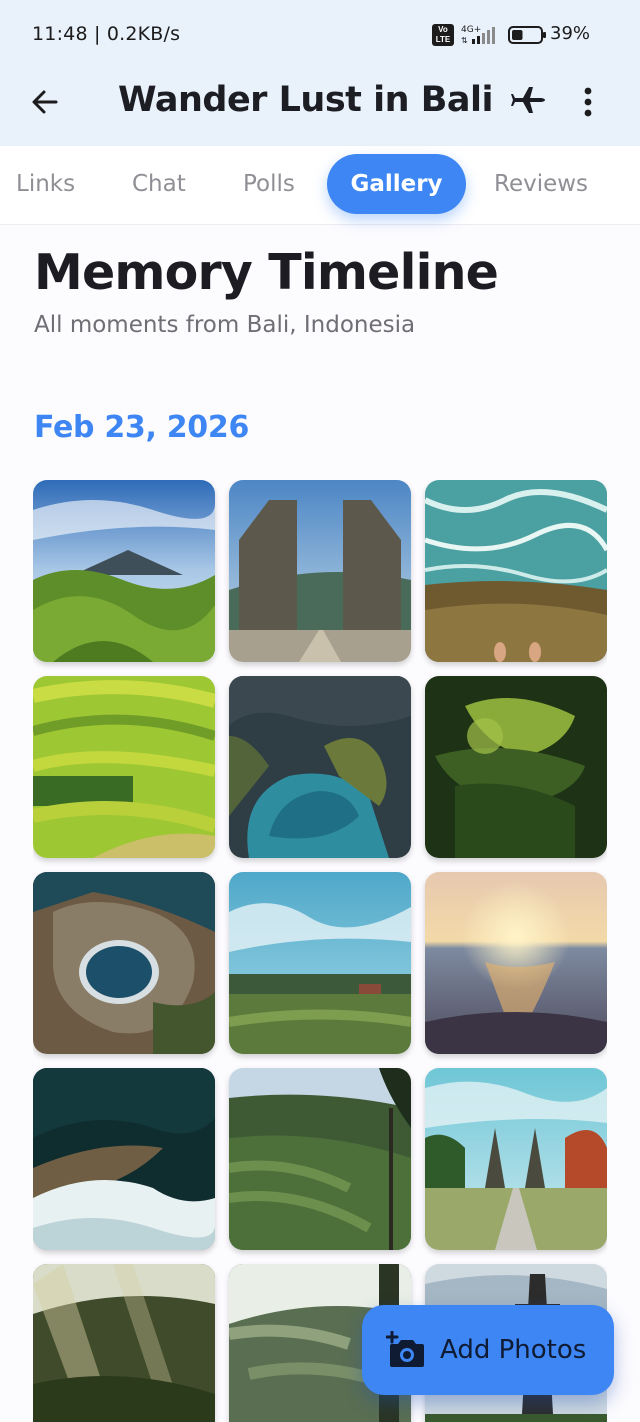  Describe the element at coordinates (269, 184) in the screenshot. I see `tab-polls: Polls` at that location.